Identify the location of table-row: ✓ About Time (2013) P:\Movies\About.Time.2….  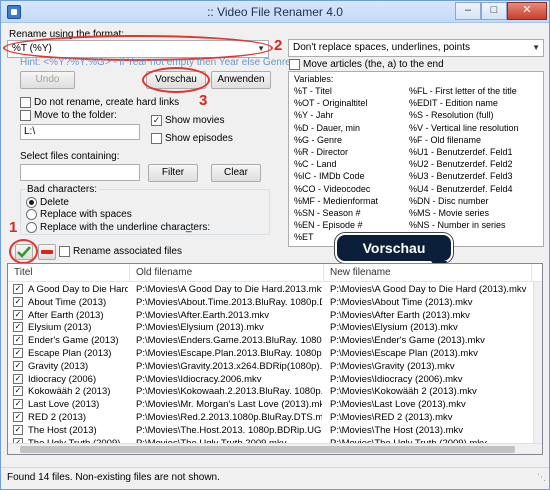
(275, 302).